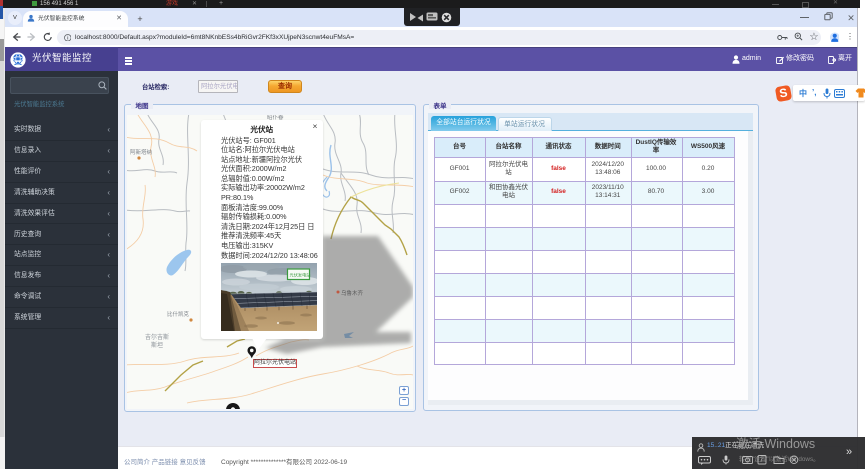 This screenshot has width=865, height=470. Describe the element at coordinates (141, 152) in the screenshot. I see `svg-text: 阿新塔纳` at that location.